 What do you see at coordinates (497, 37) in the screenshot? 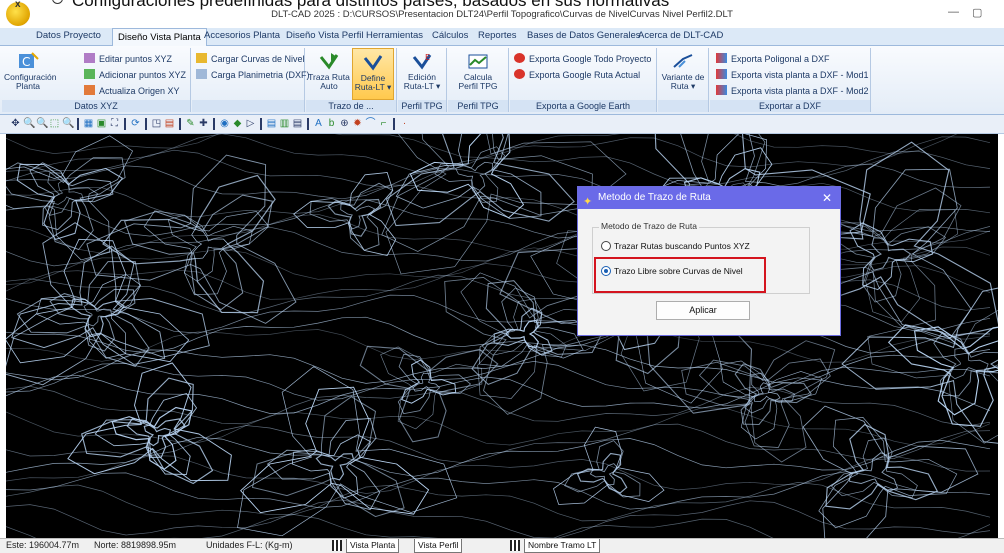
I see `tab-reportes: Reportes` at bounding box center [497, 37].